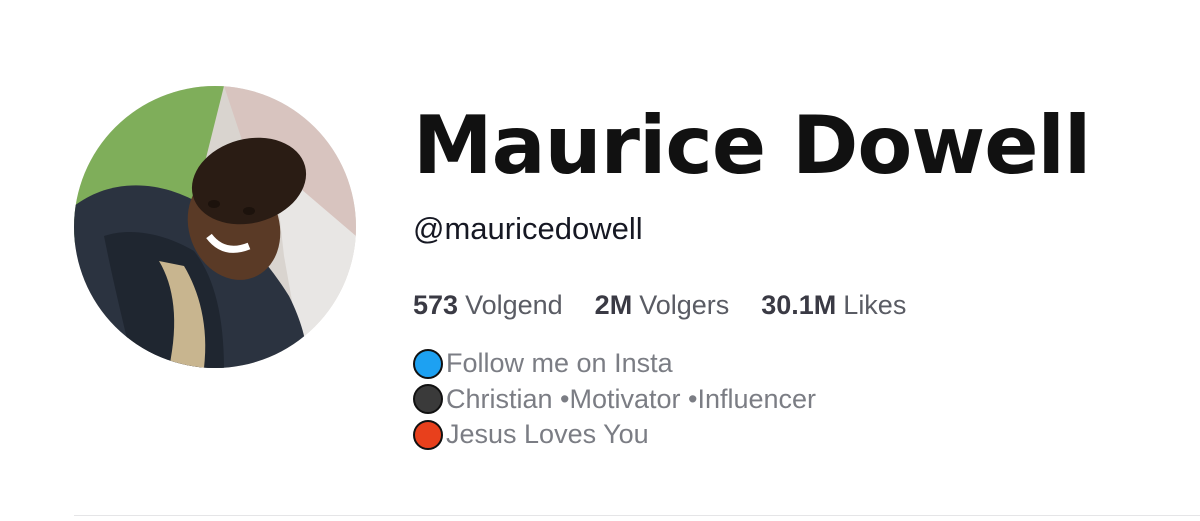 The height and width of the screenshot is (521, 1200). Describe the element at coordinates (637, 515) in the screenshot. I see `divider` at that location.